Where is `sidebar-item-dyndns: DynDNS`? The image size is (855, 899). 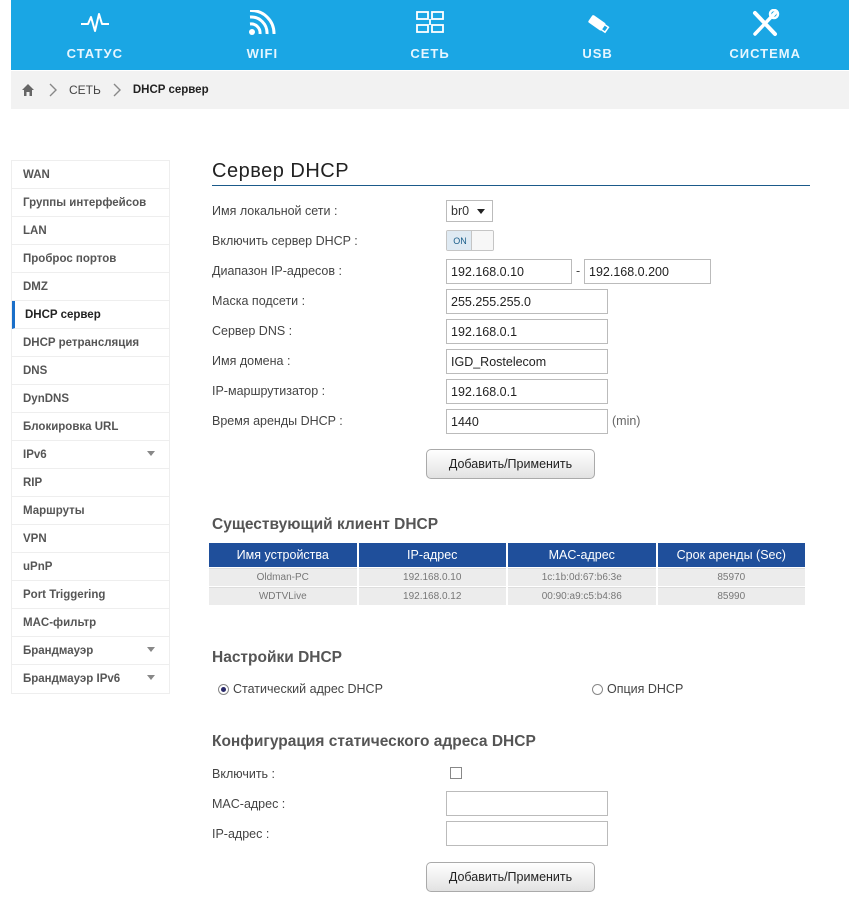 sidebar-item-dyndns: DynDNS is located at coordinates (90, 399).